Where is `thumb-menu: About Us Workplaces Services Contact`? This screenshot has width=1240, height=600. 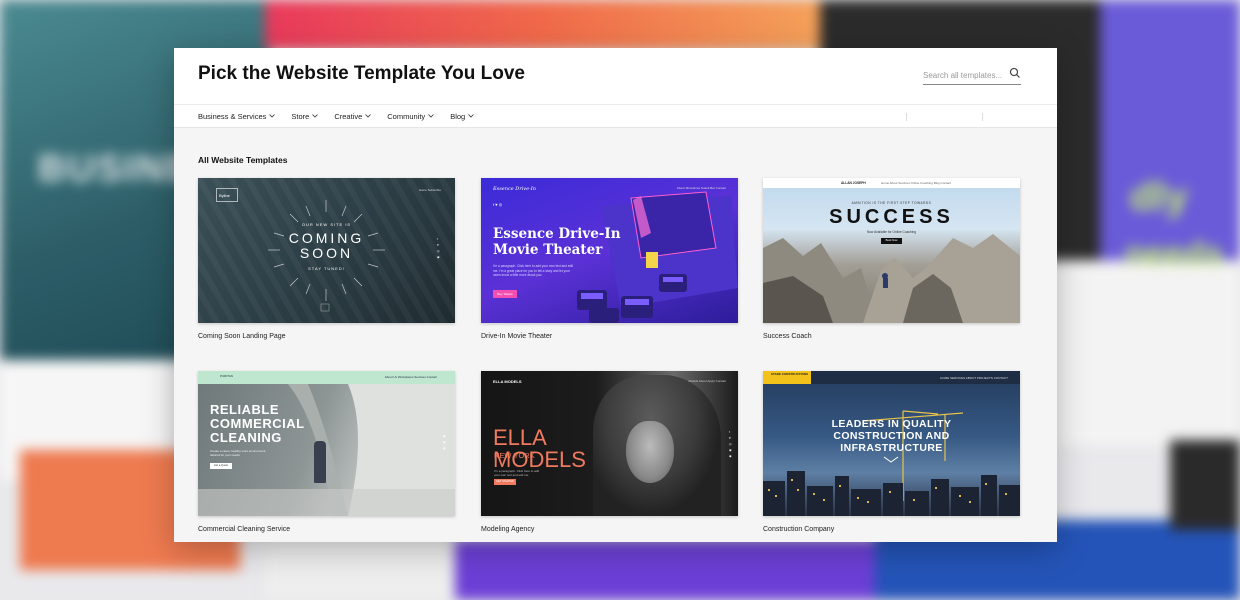
thumb-menu: About Us Workplaces Services Contact is located at coordinates (410, 377).